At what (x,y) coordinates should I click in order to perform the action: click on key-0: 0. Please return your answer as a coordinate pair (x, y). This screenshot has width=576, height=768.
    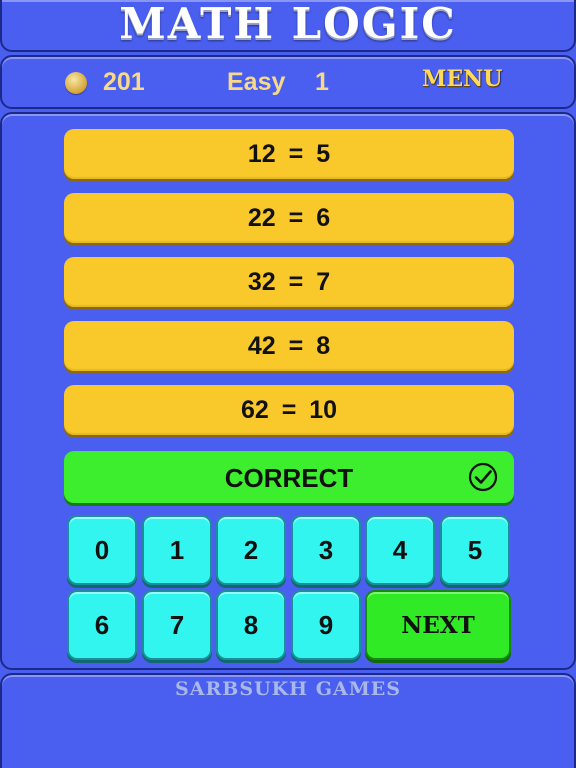
    Looking at the image, I should click on (102, 550).